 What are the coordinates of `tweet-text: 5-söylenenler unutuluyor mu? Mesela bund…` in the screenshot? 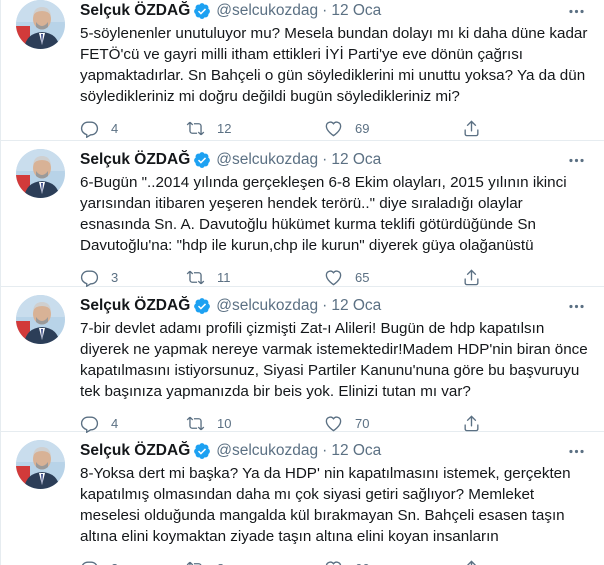 It's located at (334, 65).